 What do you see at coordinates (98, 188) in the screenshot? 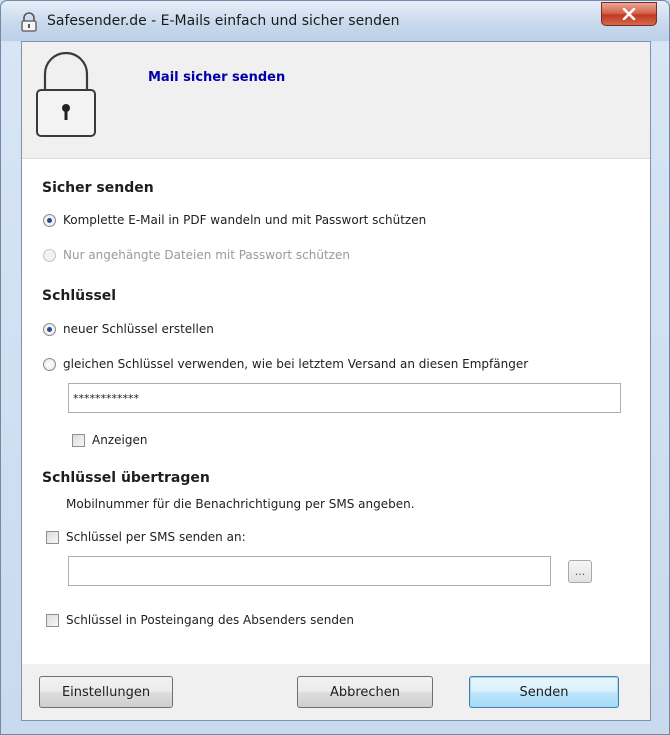
I see `section-title-secure-send: Sicher senden` at bounding box center [98, 188].